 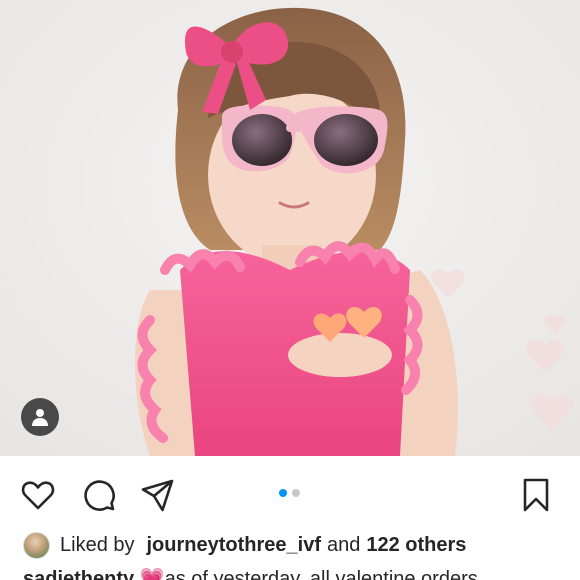 I want to click on save-button, so click(x=536, y=495).